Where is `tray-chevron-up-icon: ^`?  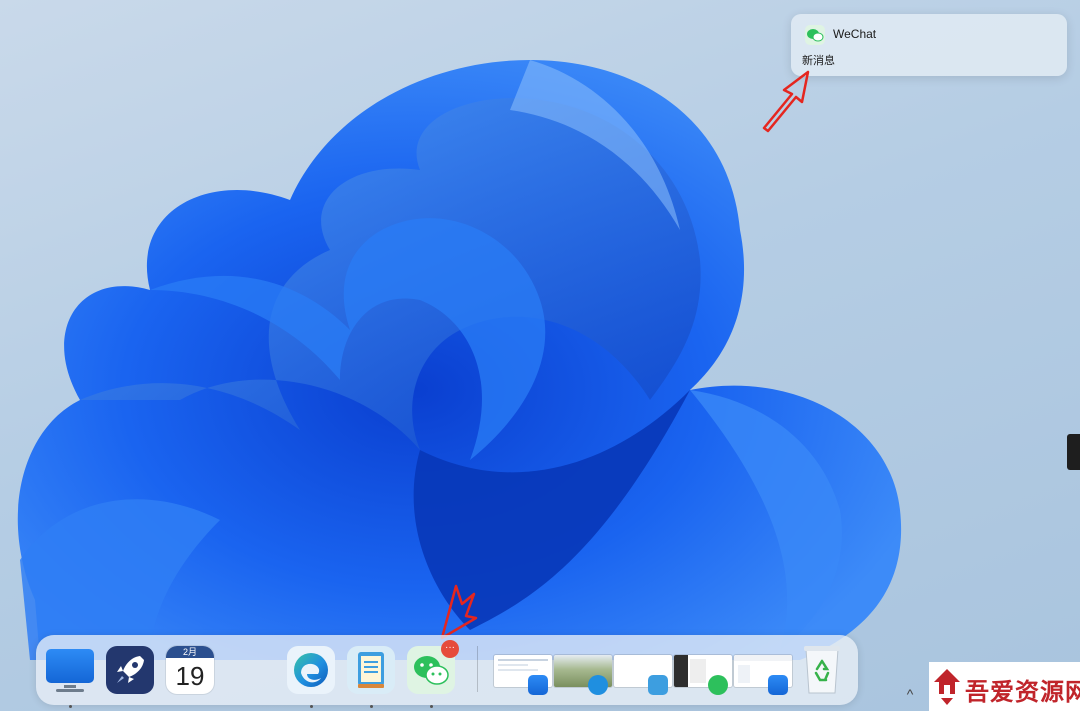 tray-chevron-up-icon: ^ is located at coordinates (910, 694).